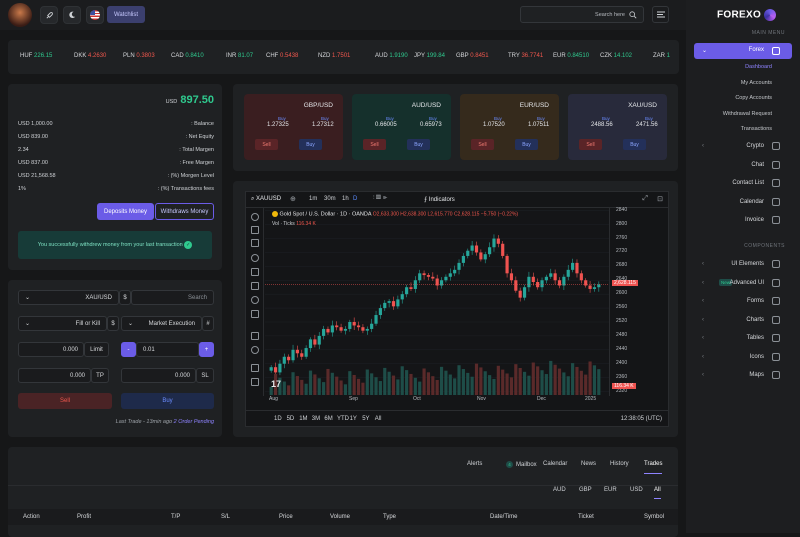 This screenshot has height=537, width=800. Describe the element at coordinates (389, 517) in the screenshot. I see `column-header: Type` at that location.